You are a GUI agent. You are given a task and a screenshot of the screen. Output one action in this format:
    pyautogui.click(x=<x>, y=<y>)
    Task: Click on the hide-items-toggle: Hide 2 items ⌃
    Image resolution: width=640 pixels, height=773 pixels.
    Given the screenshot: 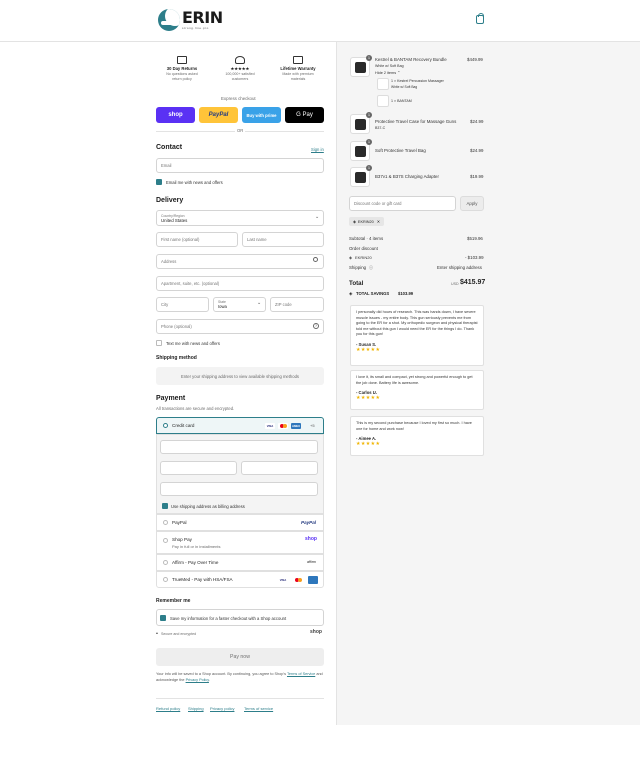 What is the action you would take?
    pyautogui.click(x=387, y=72)
    